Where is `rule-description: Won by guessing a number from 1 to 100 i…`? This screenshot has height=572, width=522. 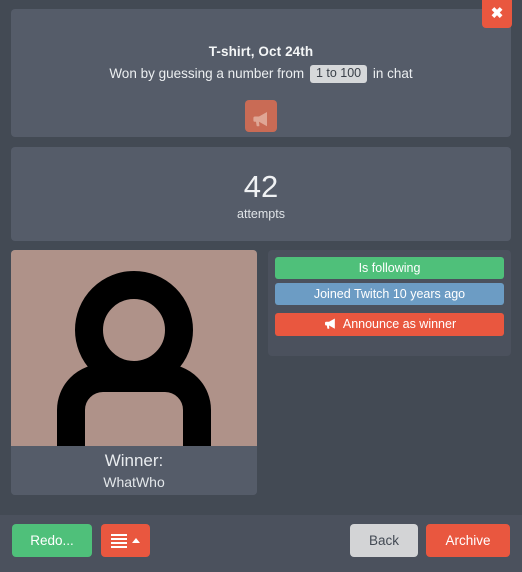
rule-description: Won by guessing a number from 1 to 100 i… is located at coordinates (261, 74).